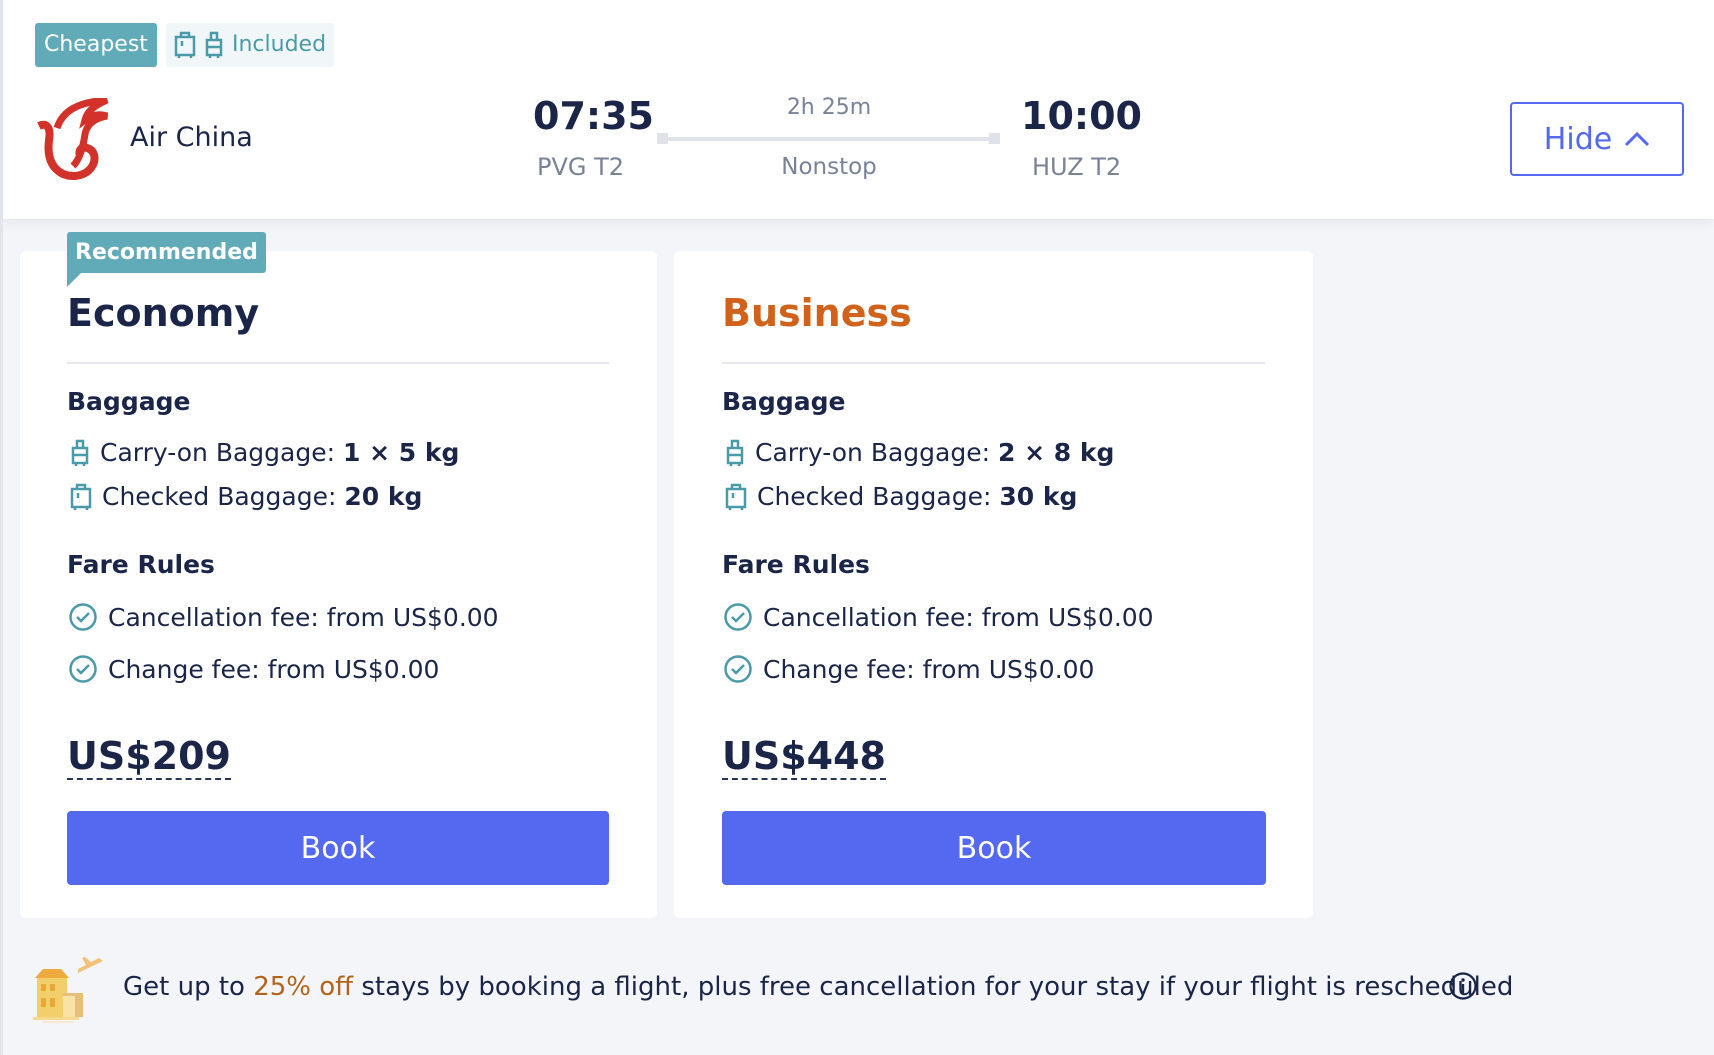 Image resolution: width=1714 pixels, height=1055 pixels. Describe the element at coordinates (303, 987) in the screenshot. I see `promo-highlight: 25% off` at that location.